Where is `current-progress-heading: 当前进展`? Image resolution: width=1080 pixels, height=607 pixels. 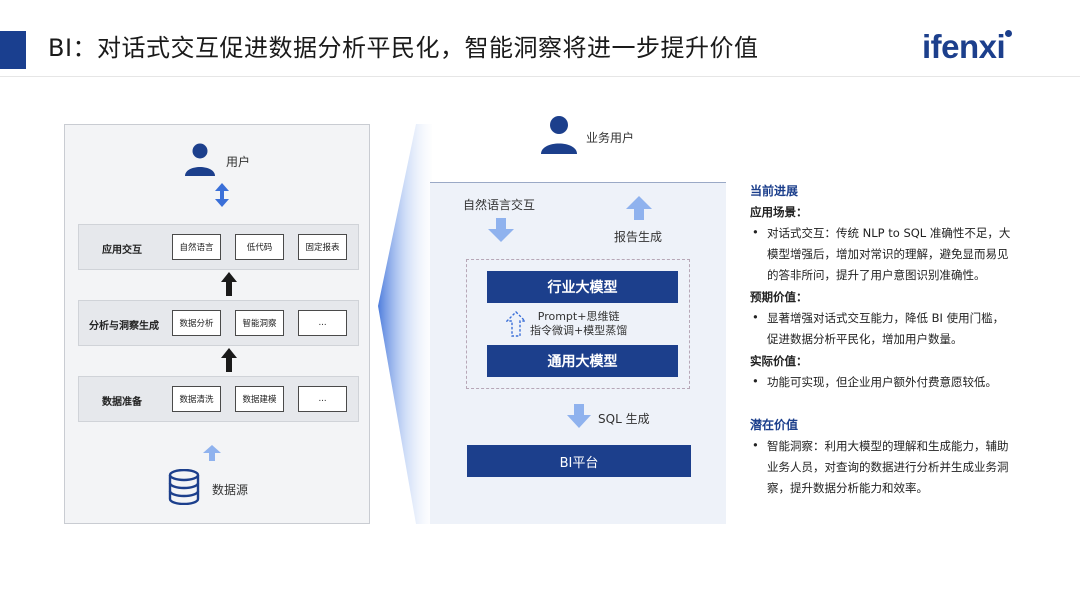
current-progress-heading: 当前进展 is located at coordinates (774, 191).